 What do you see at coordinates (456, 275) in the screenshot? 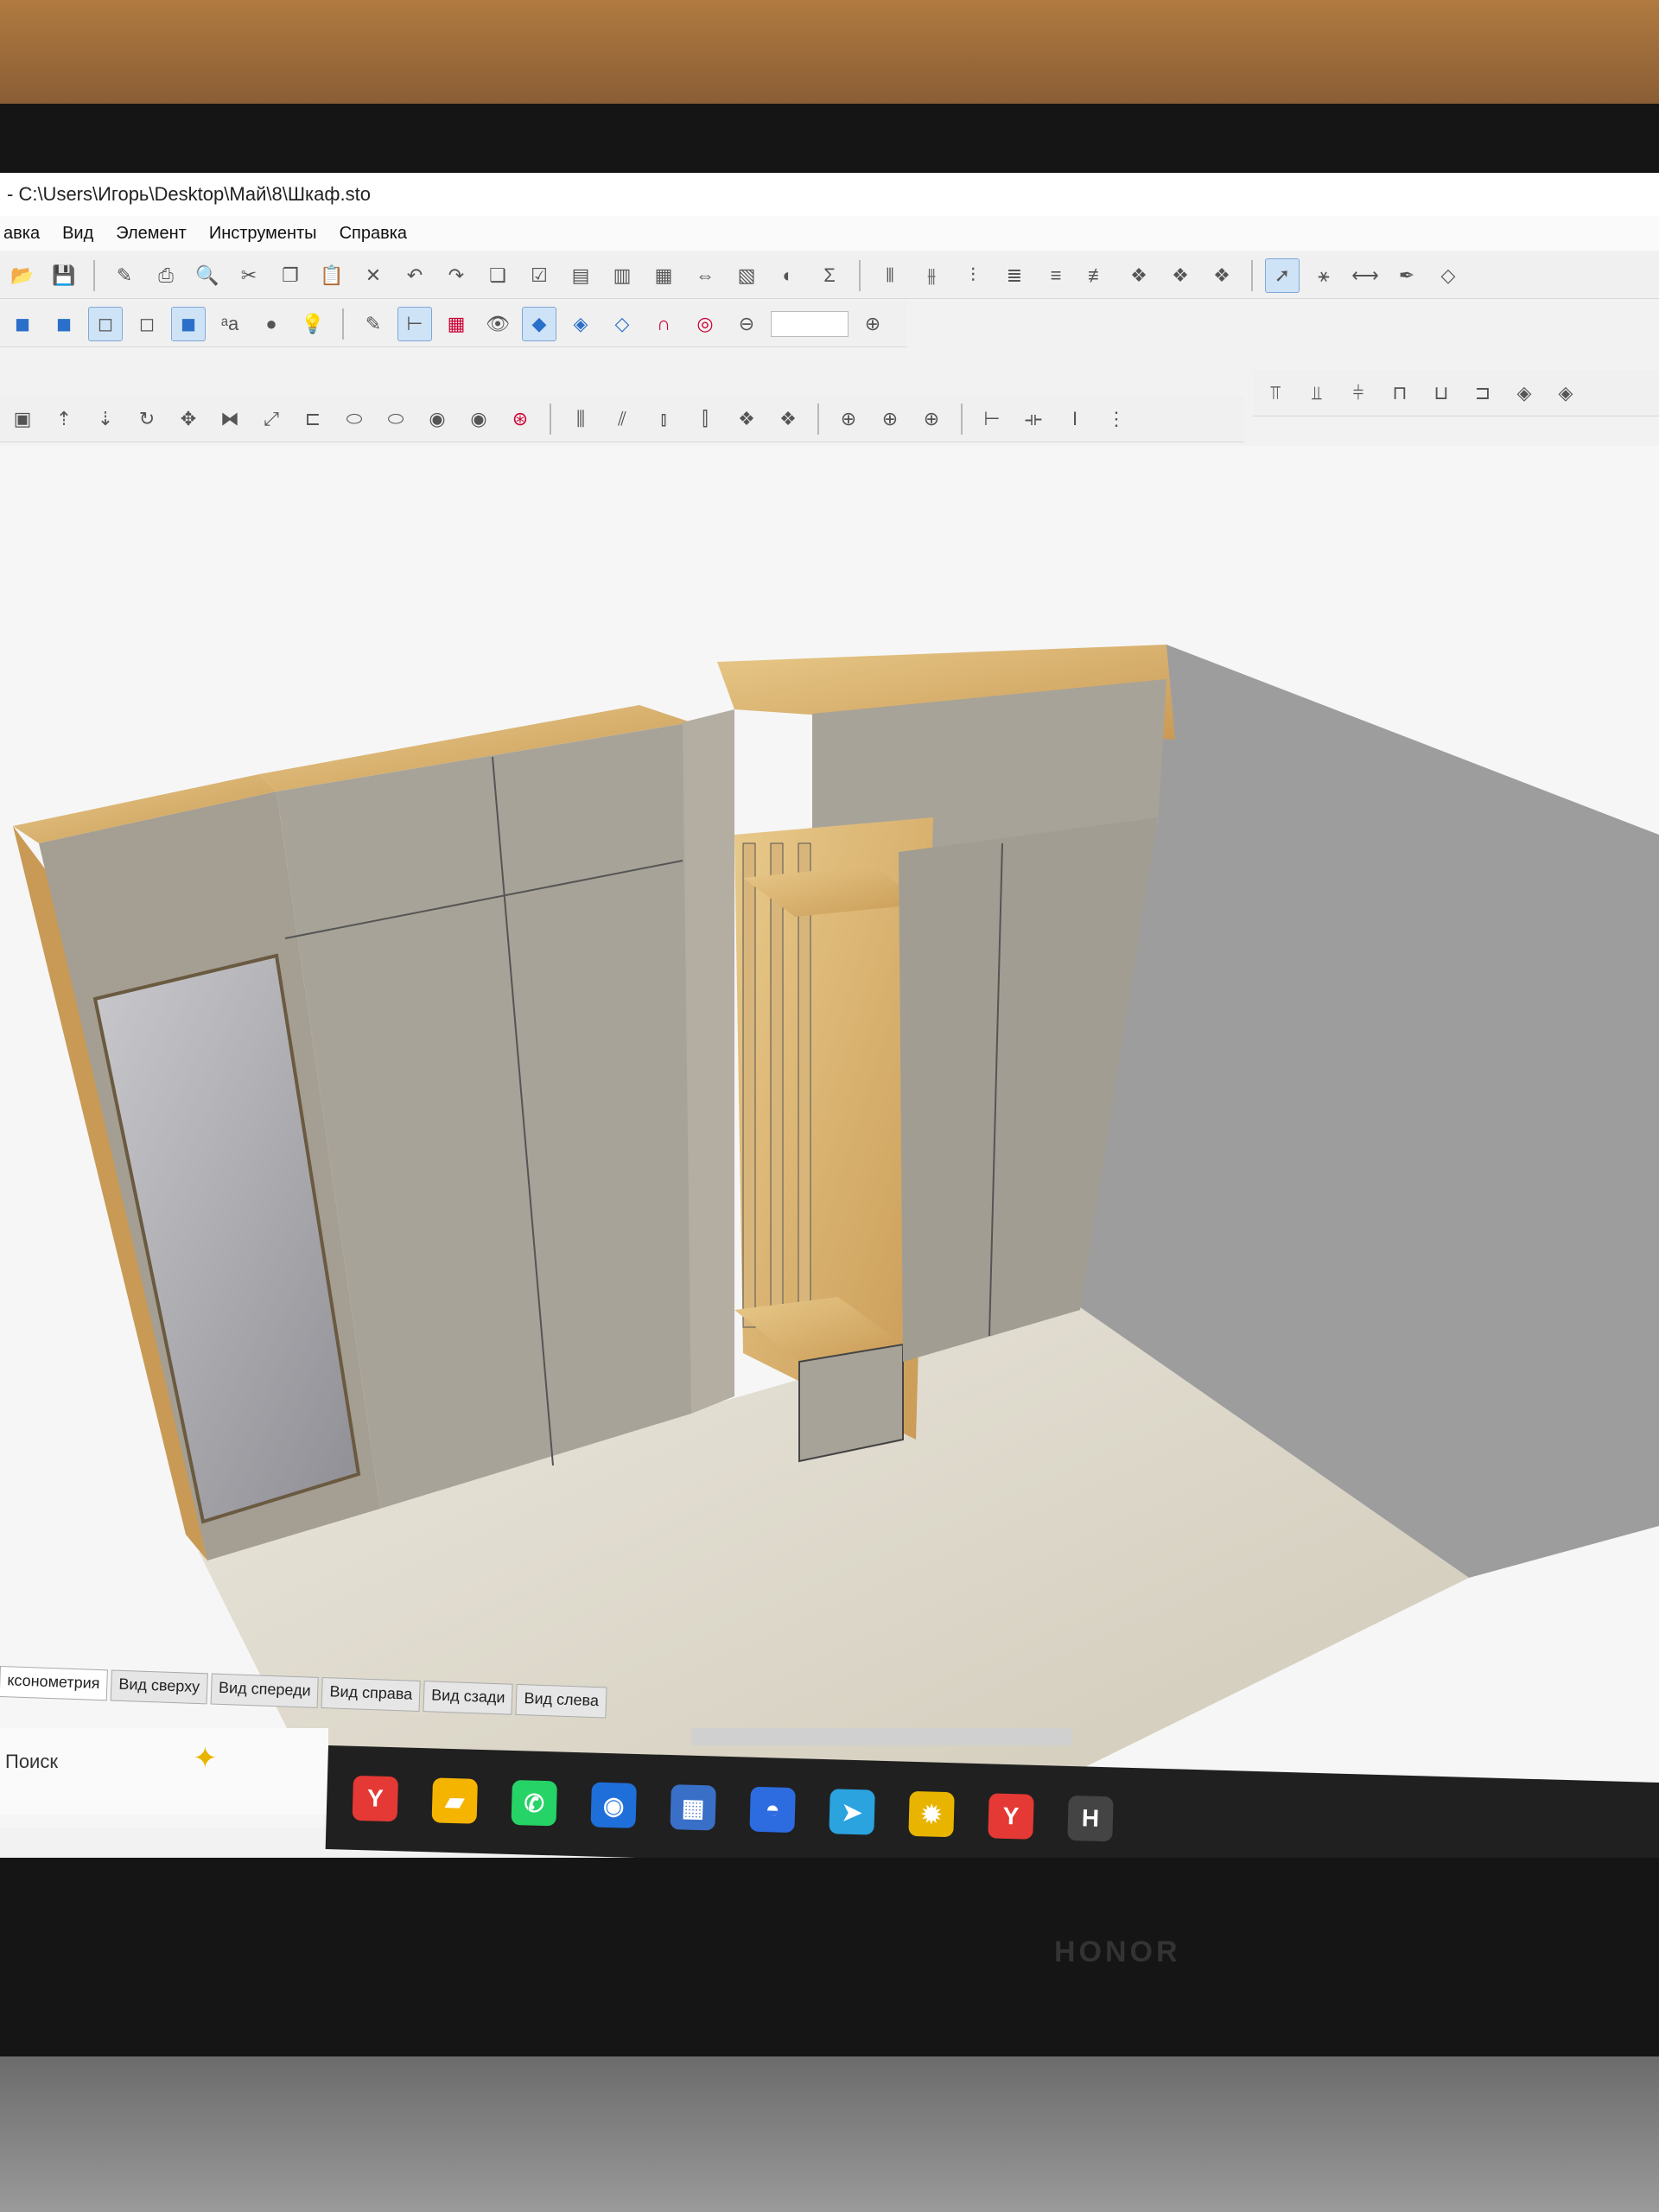
I see `redo-icon: ↷` at bounding box center [456, 275].